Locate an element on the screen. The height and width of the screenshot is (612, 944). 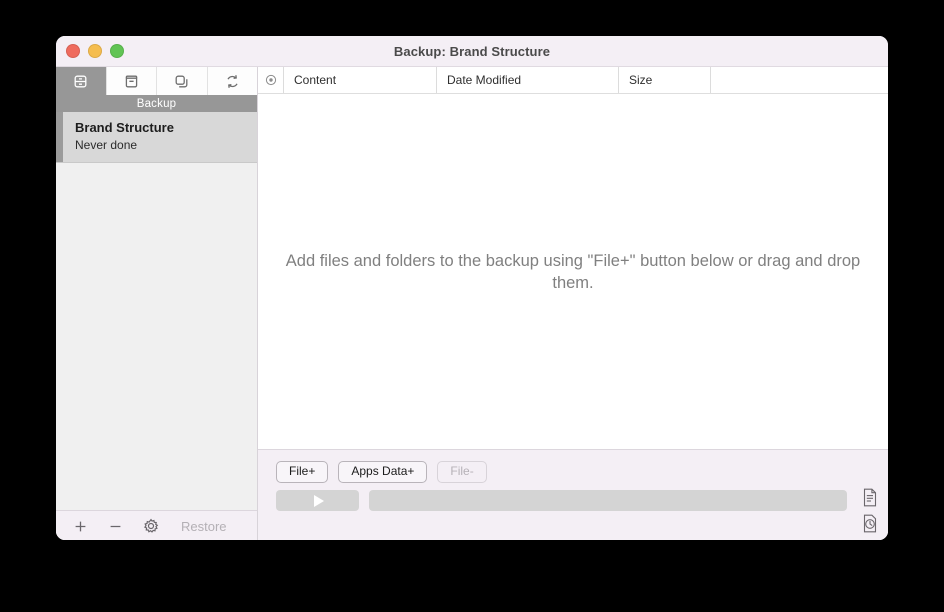
archive-tab is located at coordinates (131, 81).